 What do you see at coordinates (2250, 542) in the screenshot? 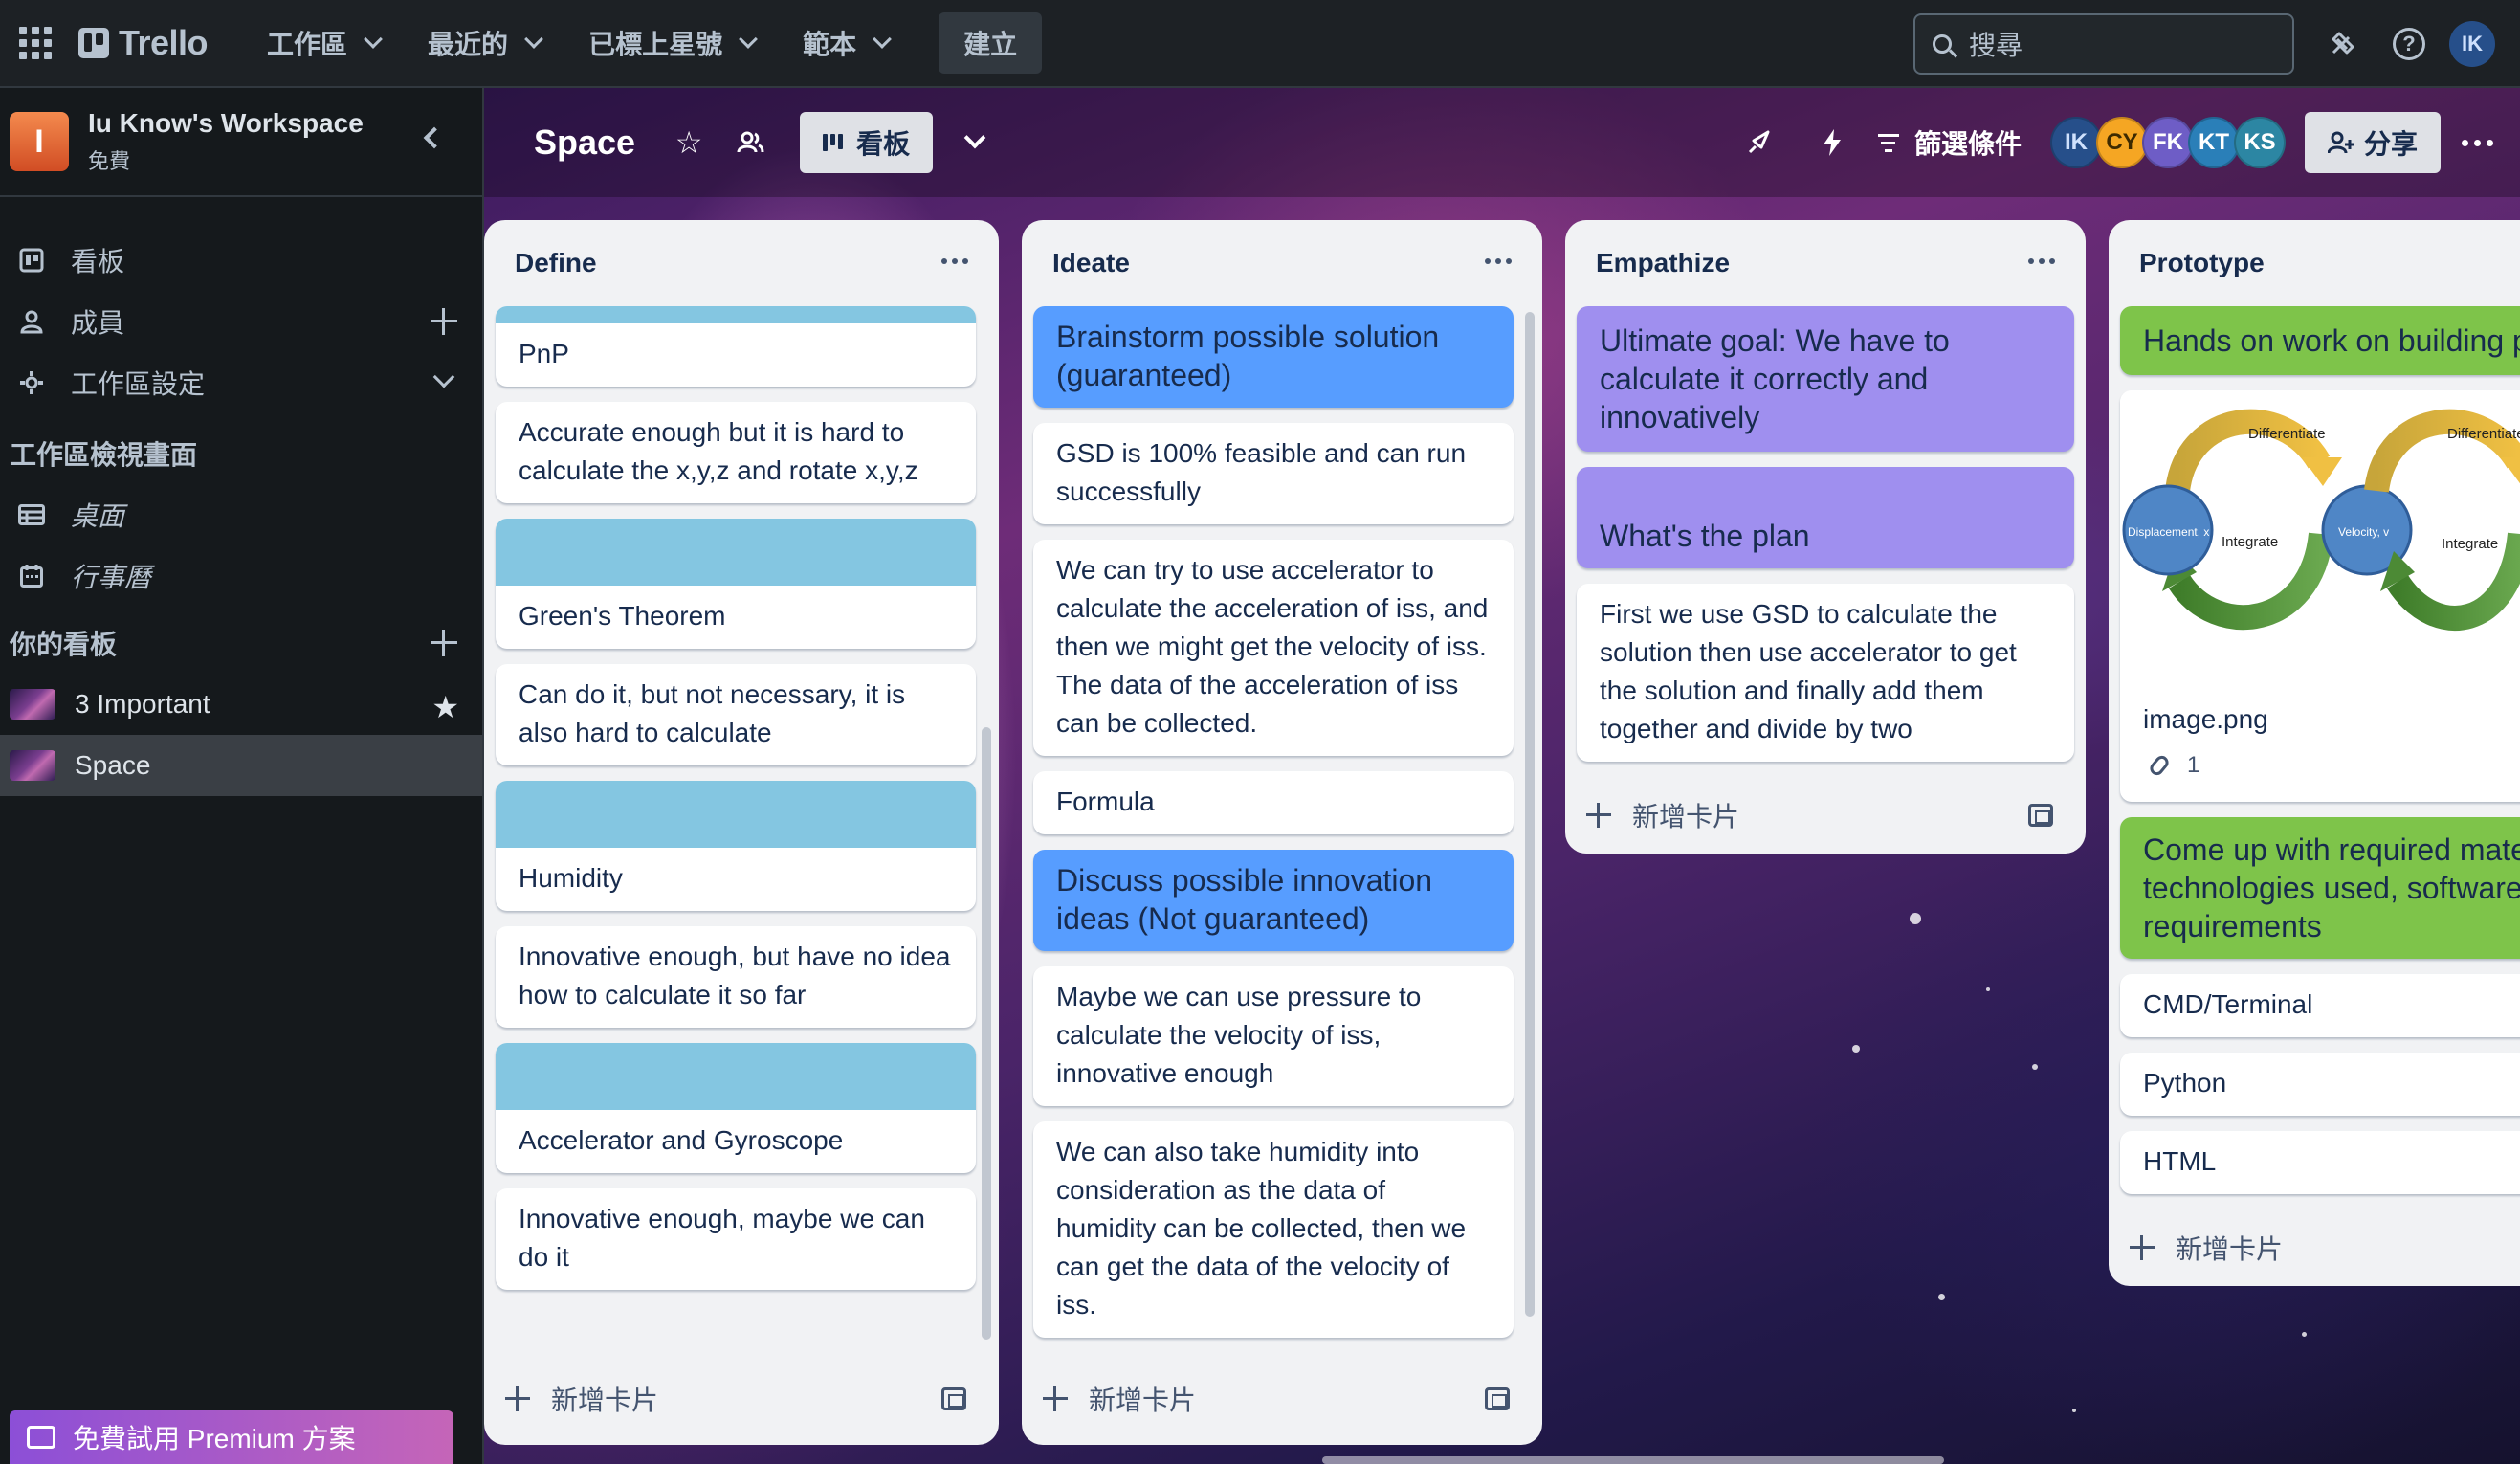
I see `diagram-label: Integrate` at bounding box center [2250, 542].